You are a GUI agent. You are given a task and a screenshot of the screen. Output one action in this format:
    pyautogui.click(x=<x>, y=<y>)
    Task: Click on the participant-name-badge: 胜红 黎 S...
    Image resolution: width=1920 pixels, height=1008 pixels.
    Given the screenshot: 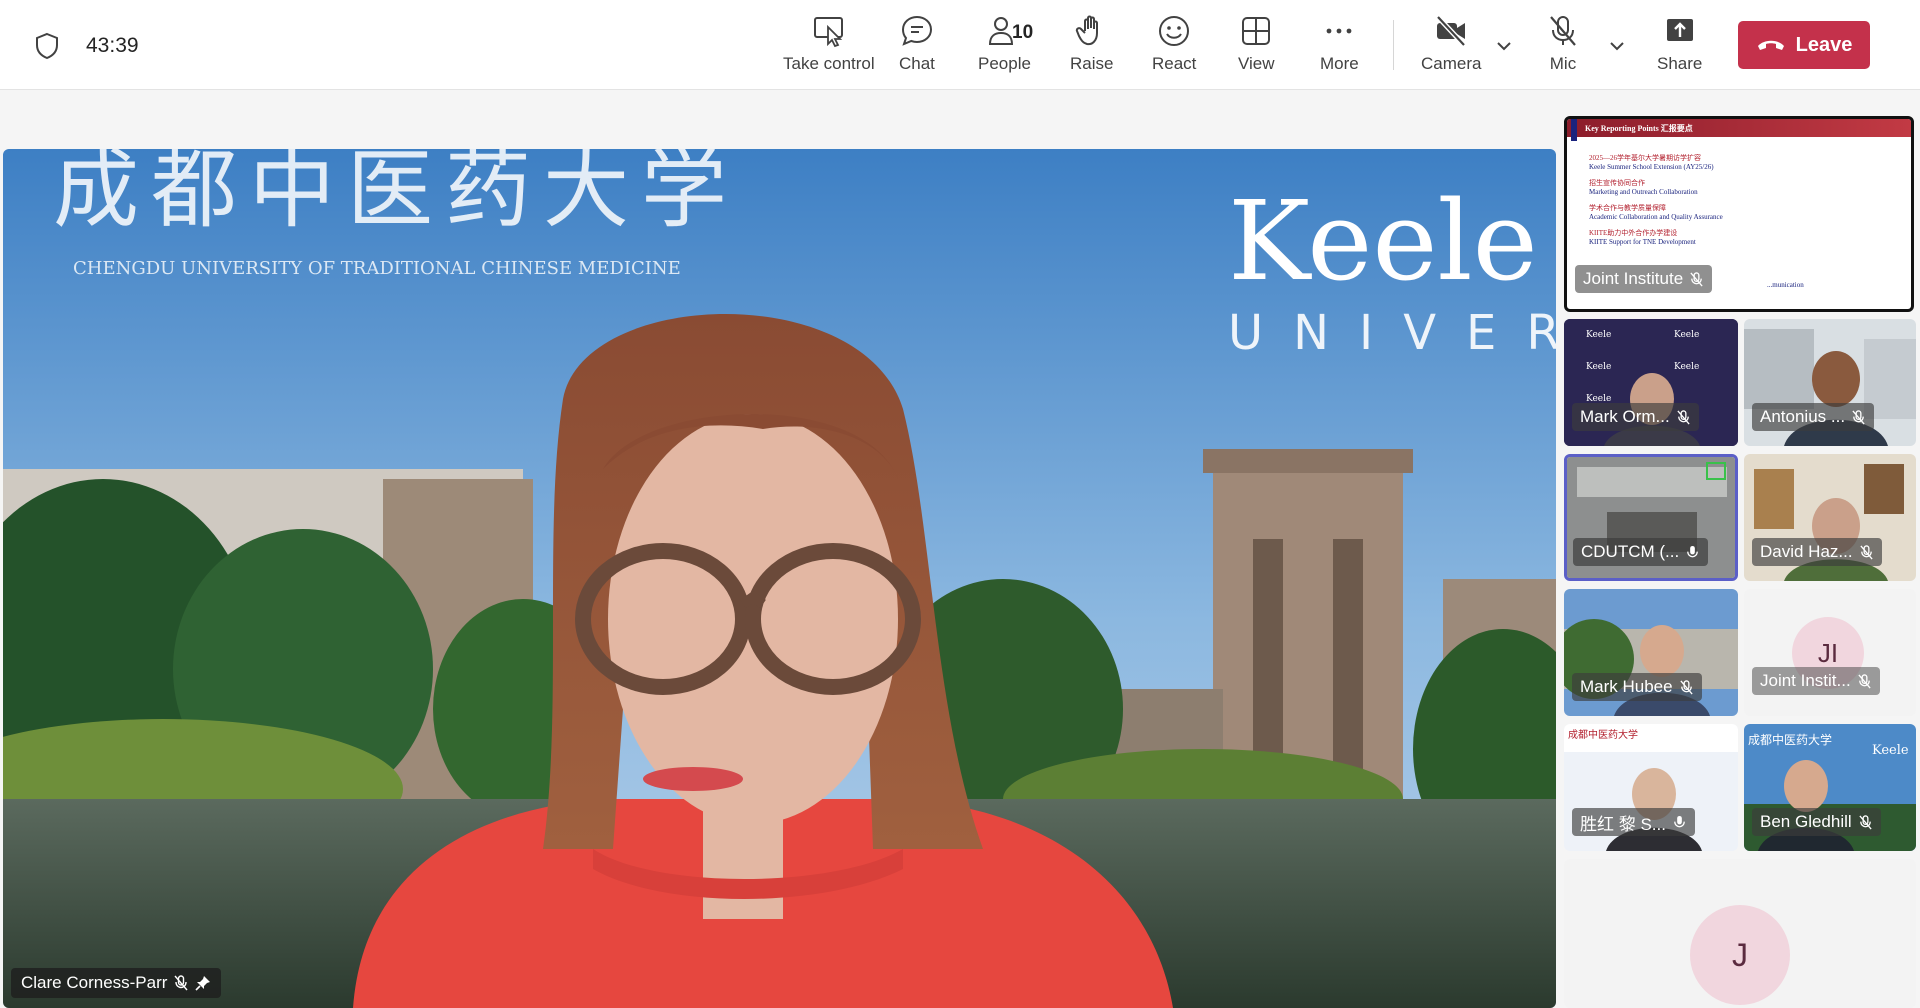 What is the action you would take?
    pyautogui.click(x=1633, y=822)
    